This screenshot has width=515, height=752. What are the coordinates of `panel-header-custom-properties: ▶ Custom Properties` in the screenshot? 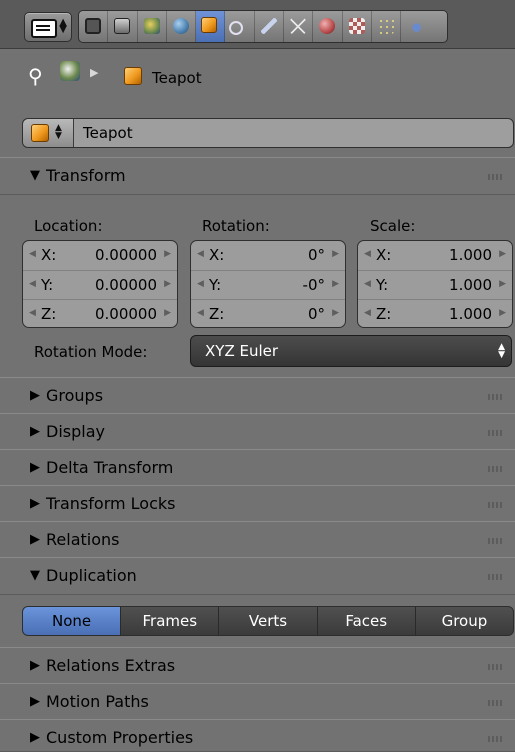 It's located at (257, 735).